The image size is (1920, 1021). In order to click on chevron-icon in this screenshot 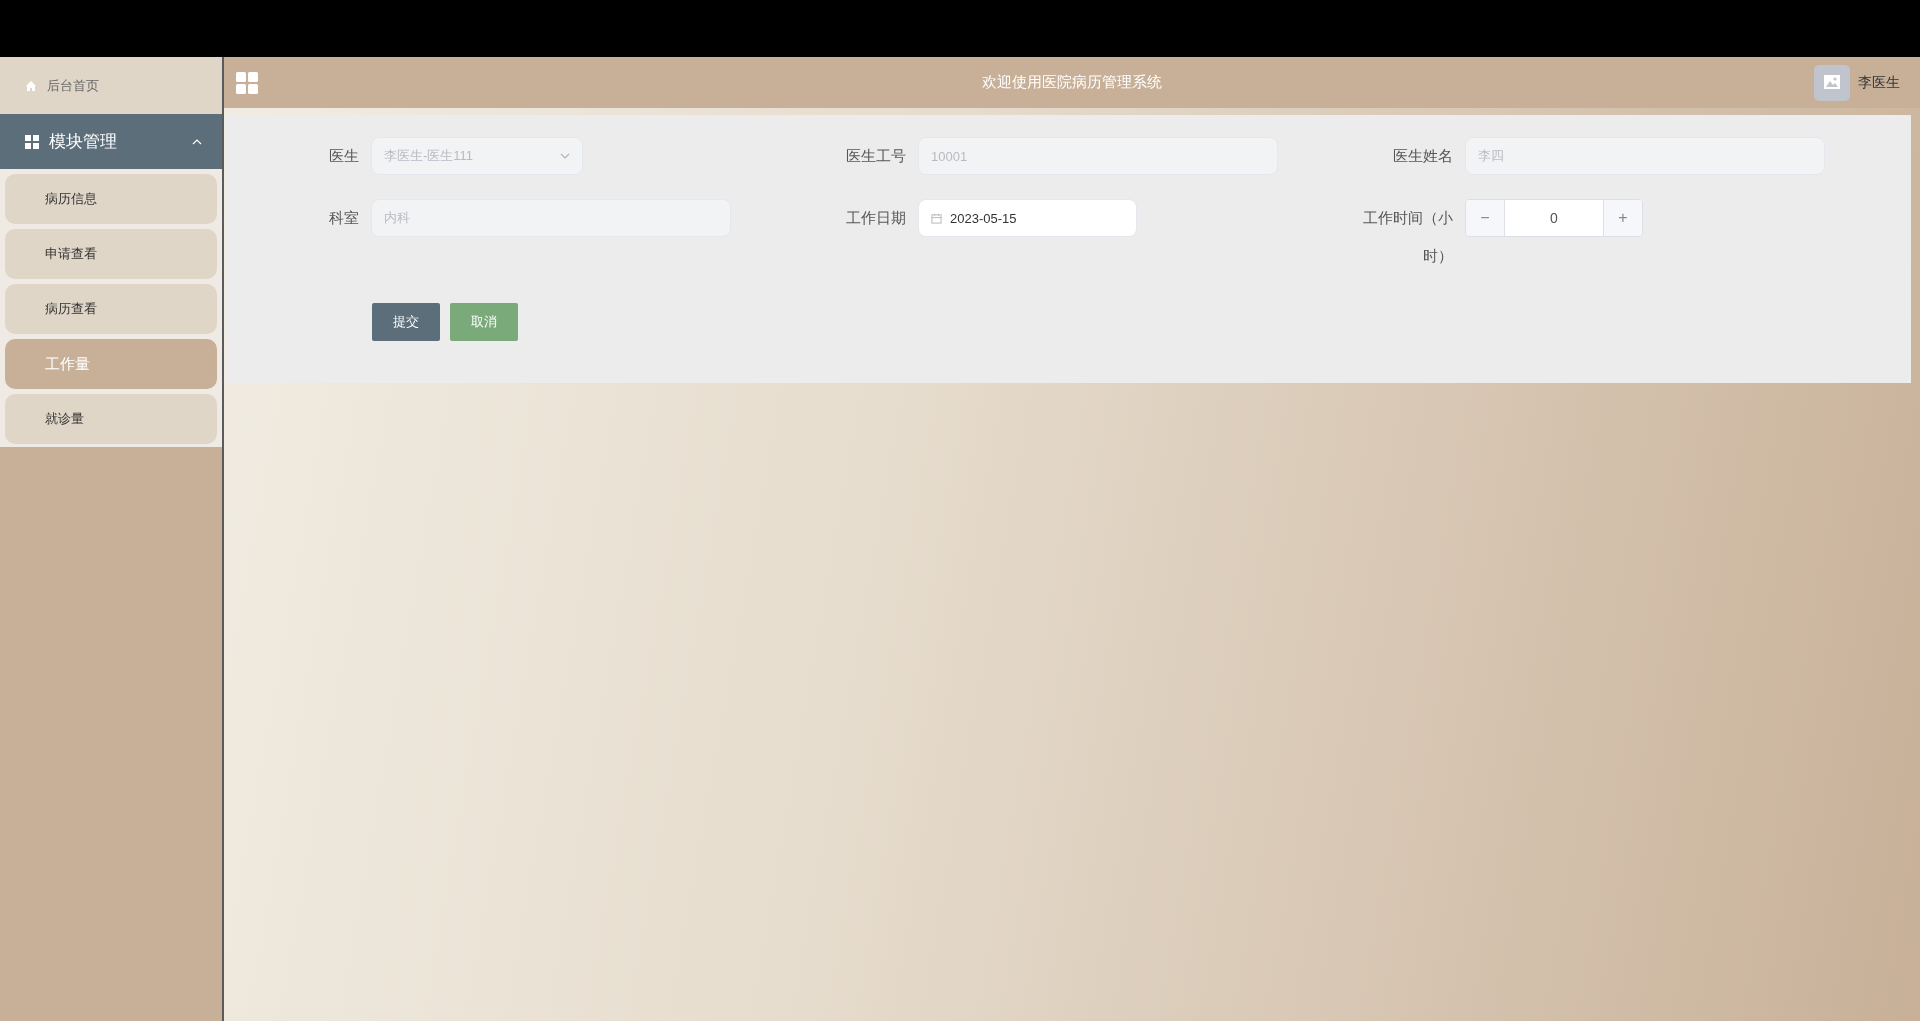, I will do `click(197, 141)`.